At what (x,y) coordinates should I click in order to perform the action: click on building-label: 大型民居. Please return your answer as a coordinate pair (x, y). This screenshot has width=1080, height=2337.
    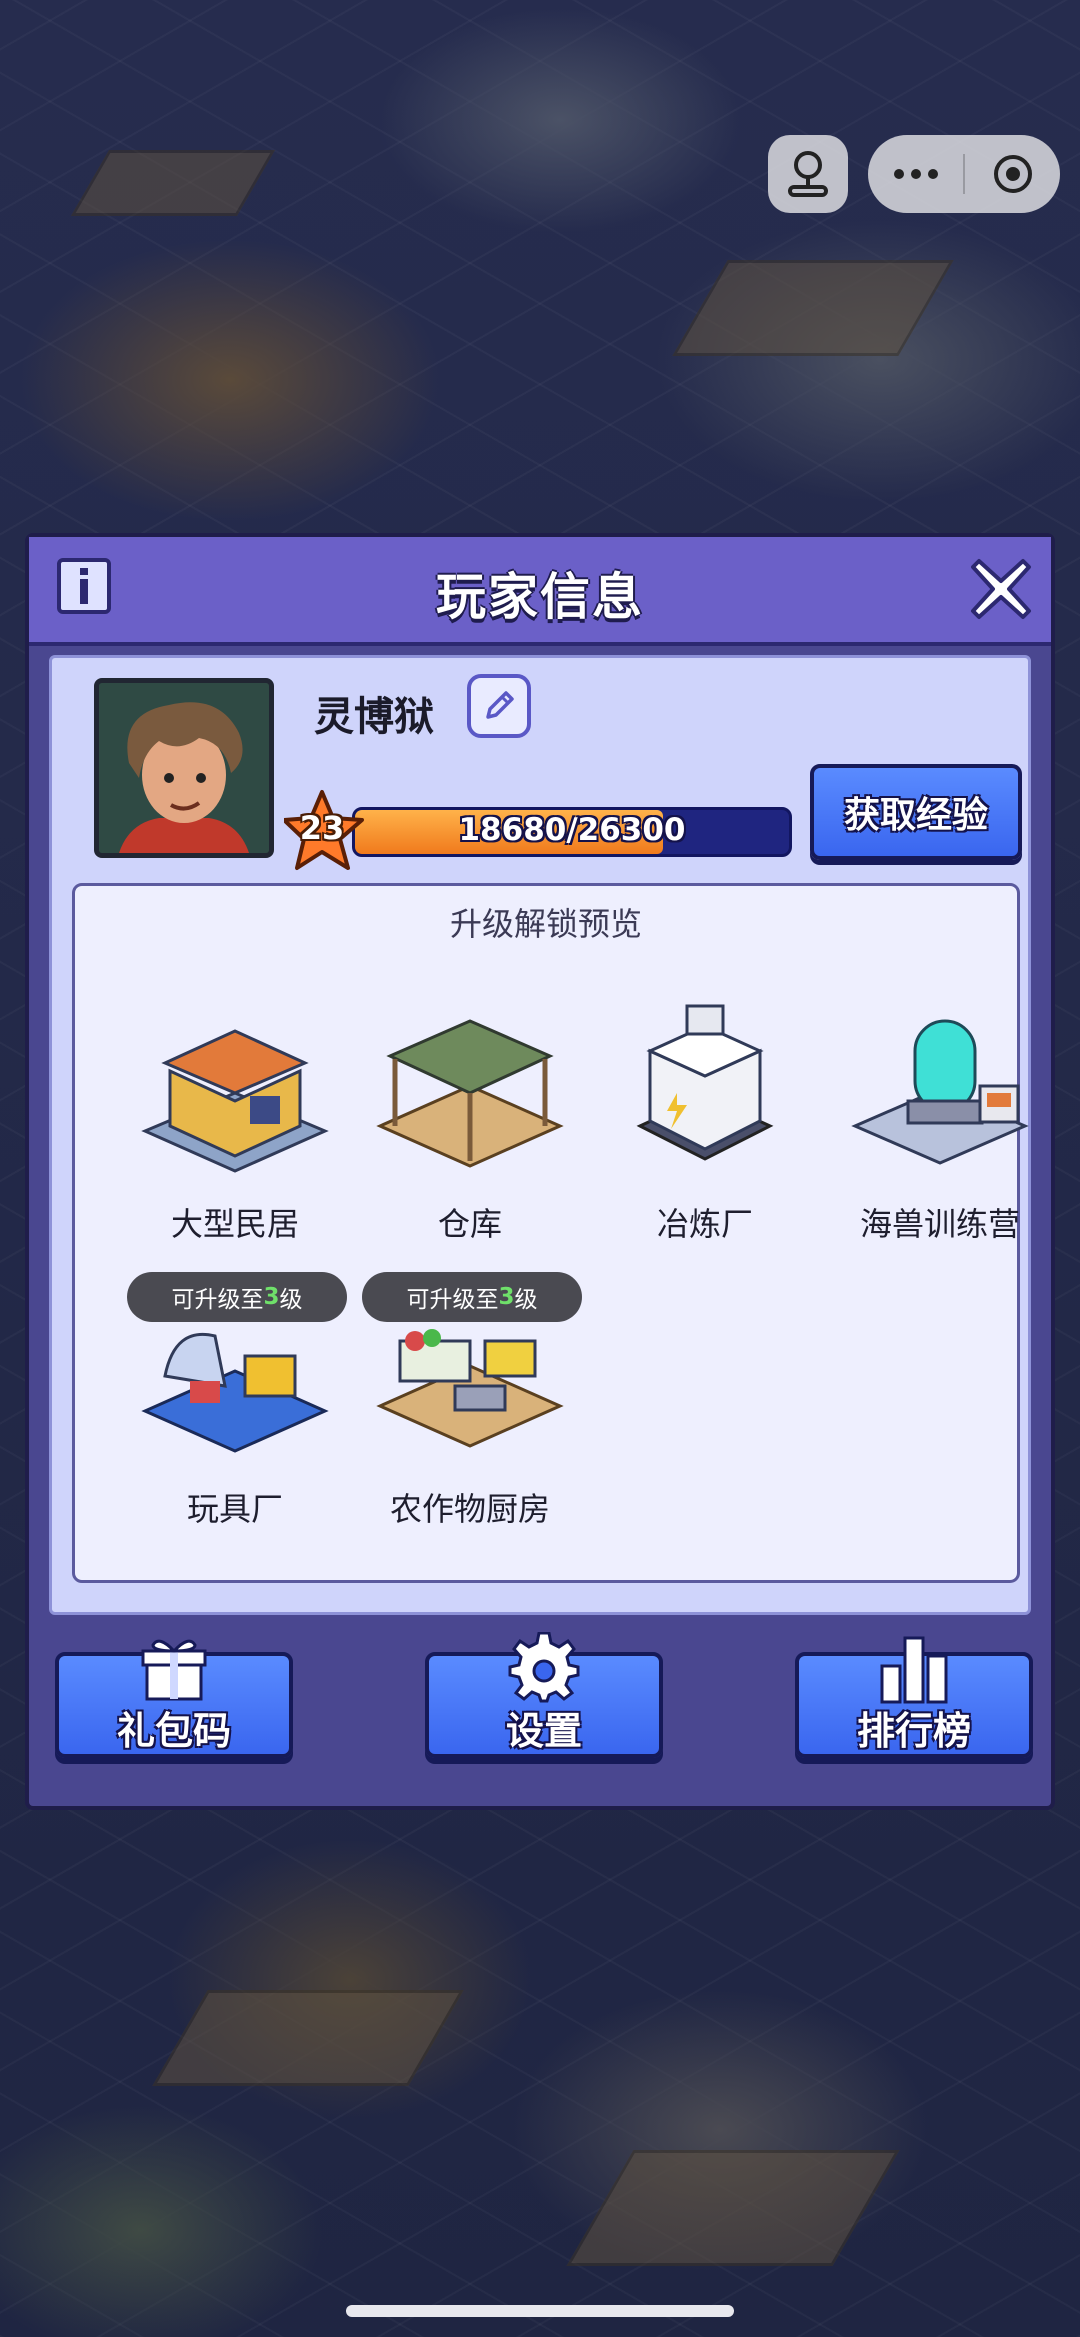
    Looking at the image, I should click on (234, 1224).